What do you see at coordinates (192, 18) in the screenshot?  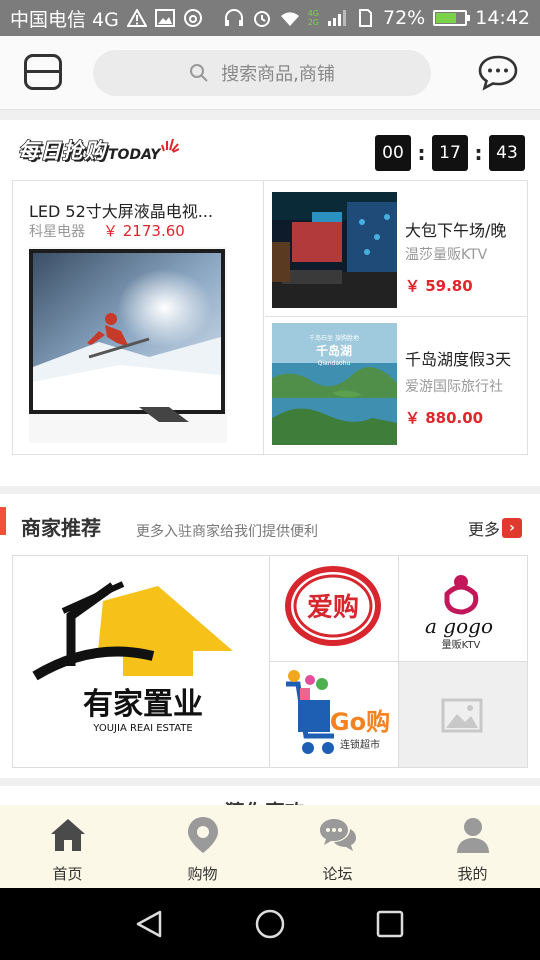 I see `netease-icon` at bounding box center [192, 18].